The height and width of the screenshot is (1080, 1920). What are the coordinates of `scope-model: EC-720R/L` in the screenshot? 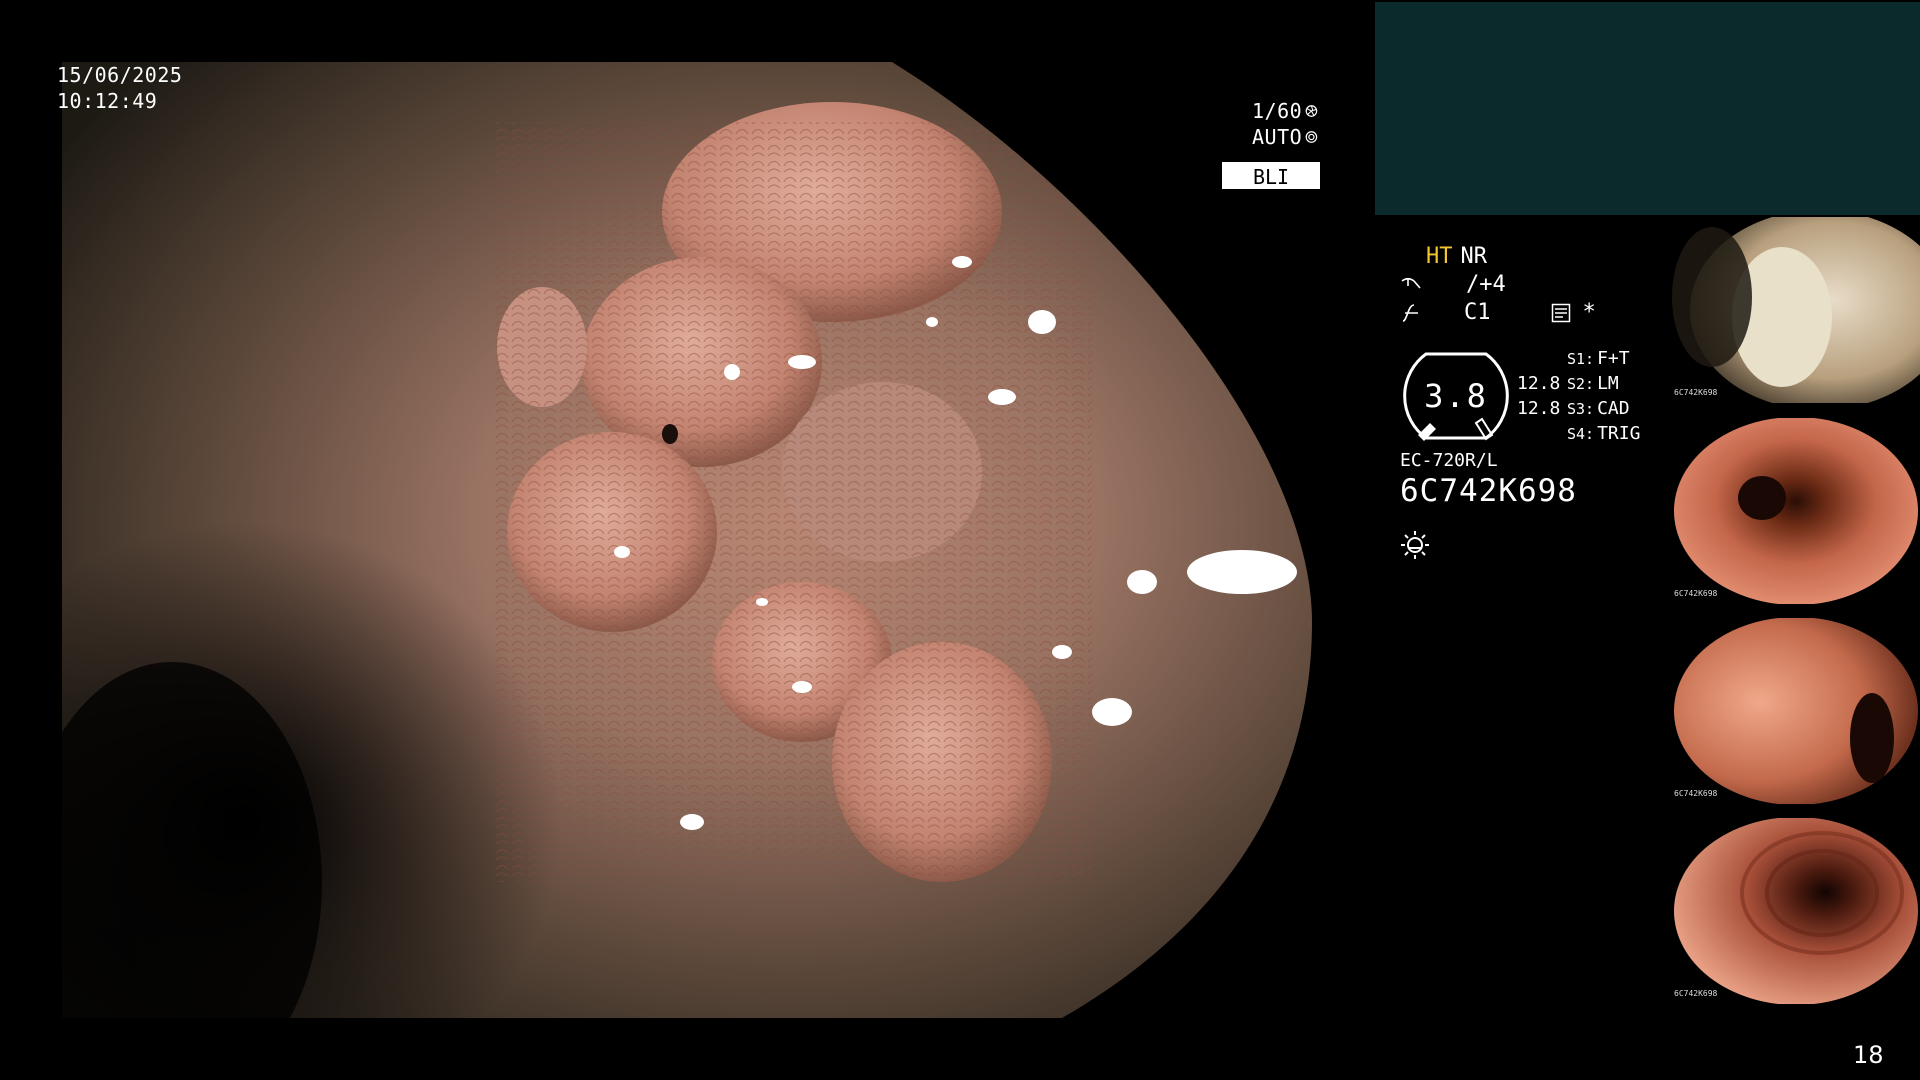 It's located at (1449, 460).